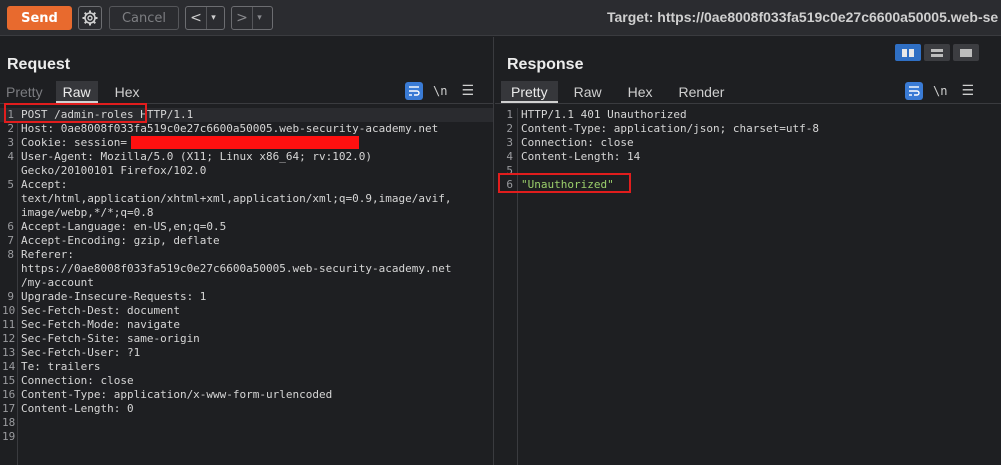  Describe the element at coordinates (10, 240) in the screenshot. I see `line-number: 7` at that location.